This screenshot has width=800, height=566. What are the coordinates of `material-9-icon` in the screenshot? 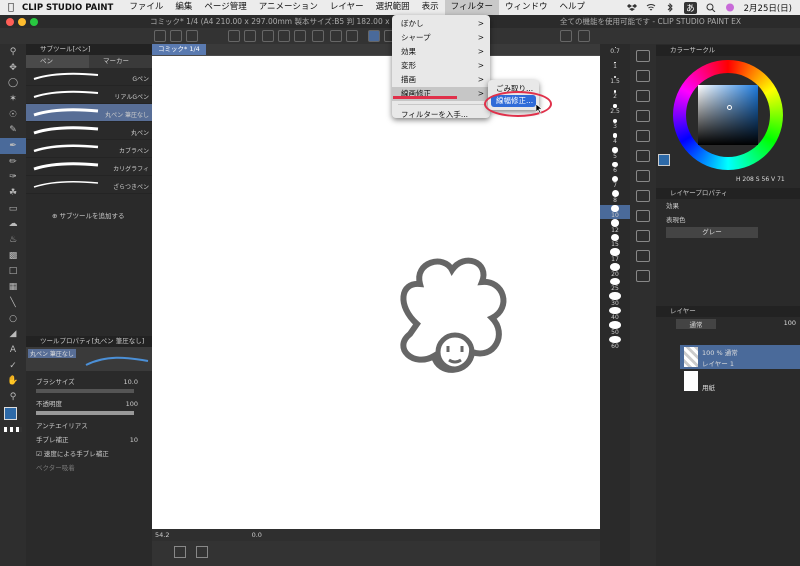 It's located at (643, 256).